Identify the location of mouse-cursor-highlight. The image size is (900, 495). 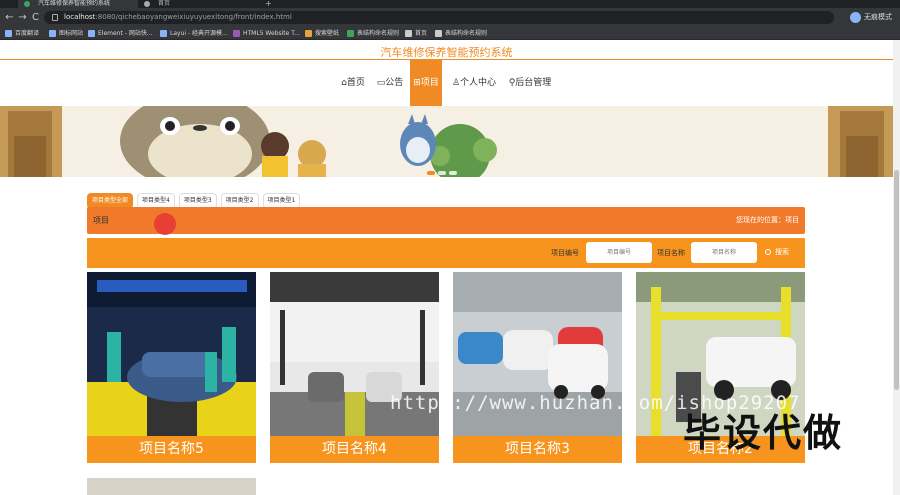
(165, 224).